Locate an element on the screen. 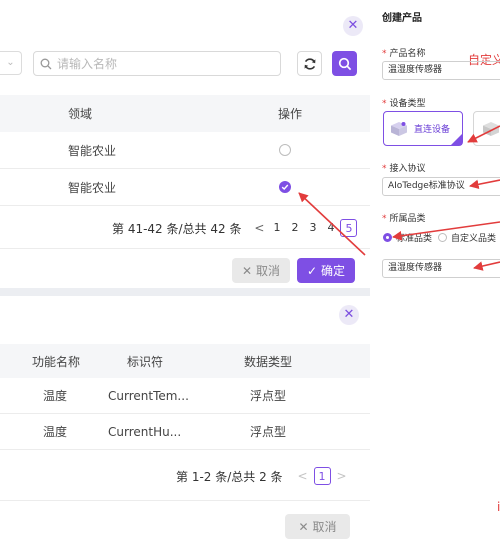 Image resolution: width=500 pixels, height=550 pixels. protocol-select: AIoTedge标准协议 is located at coordinates (441, 186).